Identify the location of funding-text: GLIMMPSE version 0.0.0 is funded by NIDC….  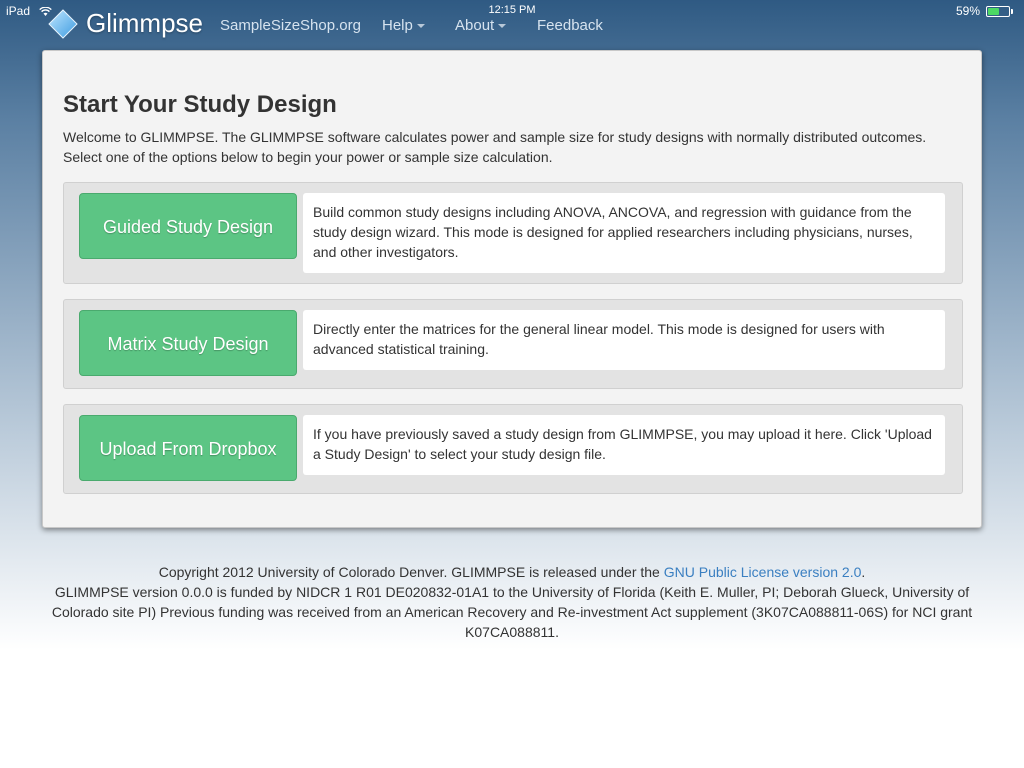
(512, 612).